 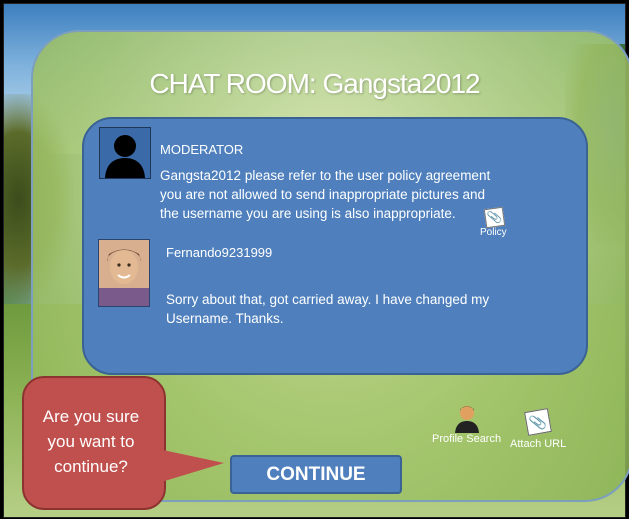 I want to click on callout-line-2: you want to, so click(x=91, y=441).